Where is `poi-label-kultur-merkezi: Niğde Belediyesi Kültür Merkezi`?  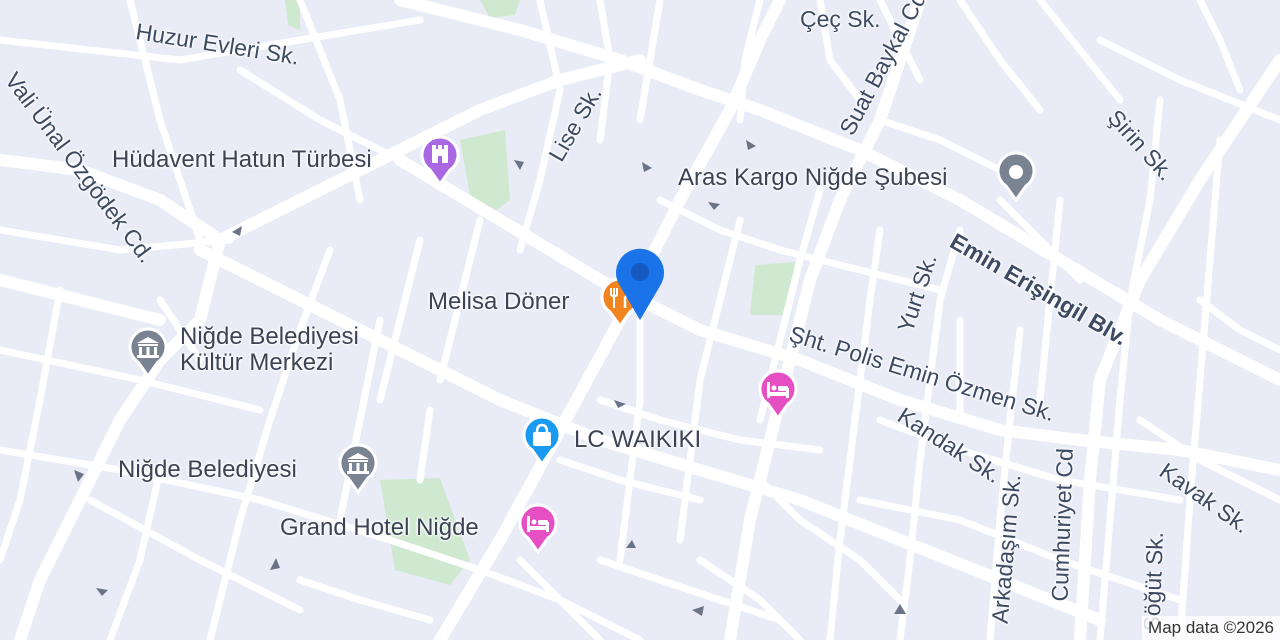 poi-label-kultur-merkezi: Niğde Belediyesi Kültür Merkezi is located at coordinates (285, 350).